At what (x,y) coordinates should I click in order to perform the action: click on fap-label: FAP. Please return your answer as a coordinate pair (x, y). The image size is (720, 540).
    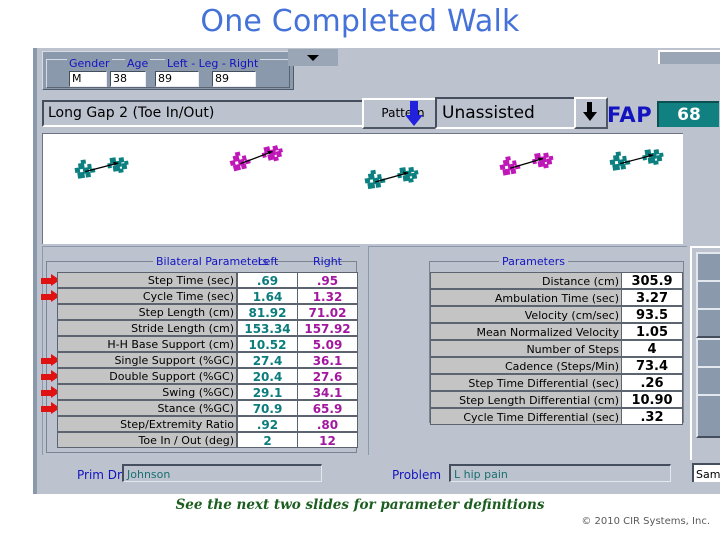
    Looking at the image, I should click on (630, 115).